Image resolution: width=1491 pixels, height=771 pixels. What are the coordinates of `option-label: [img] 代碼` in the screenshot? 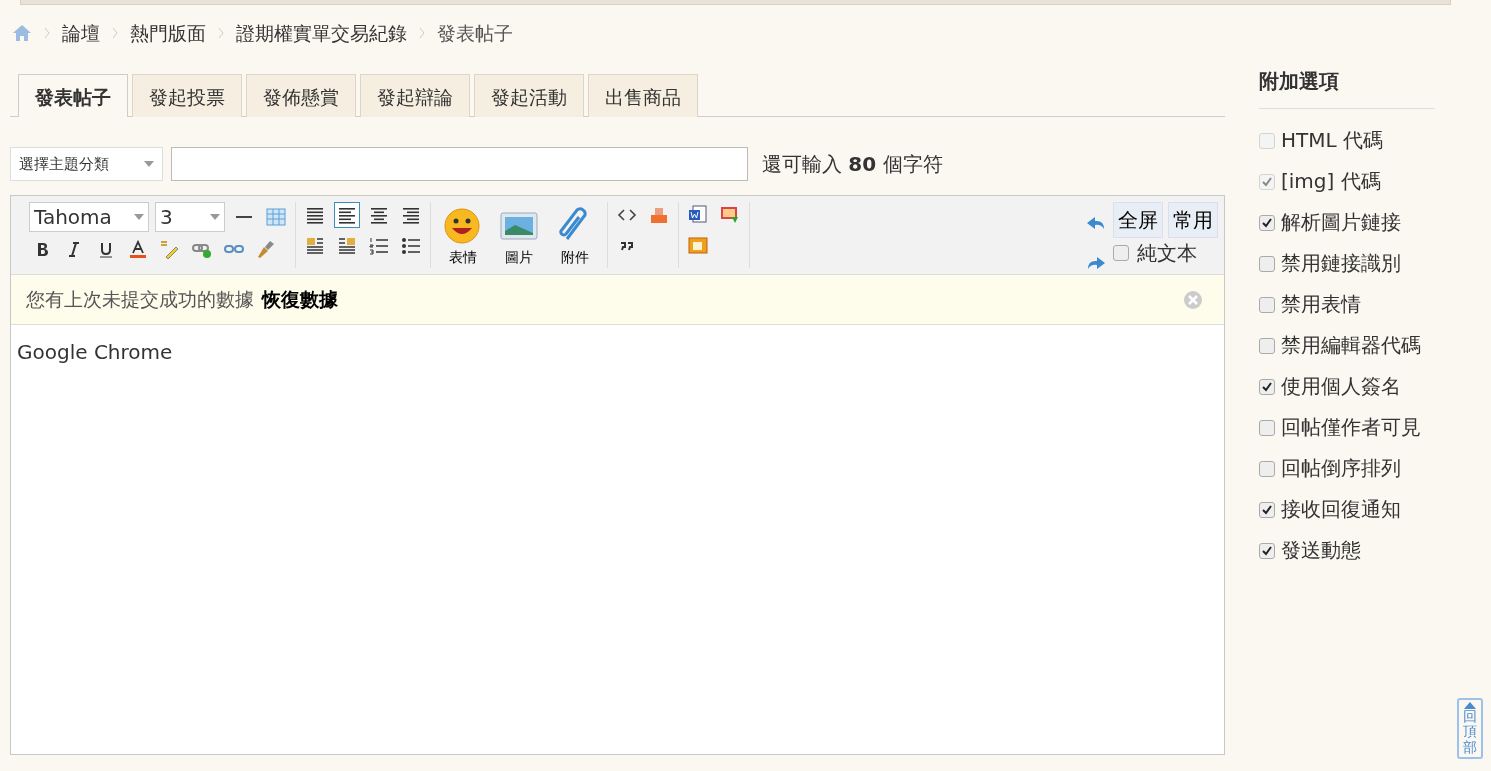 It's located at (1331, 181).